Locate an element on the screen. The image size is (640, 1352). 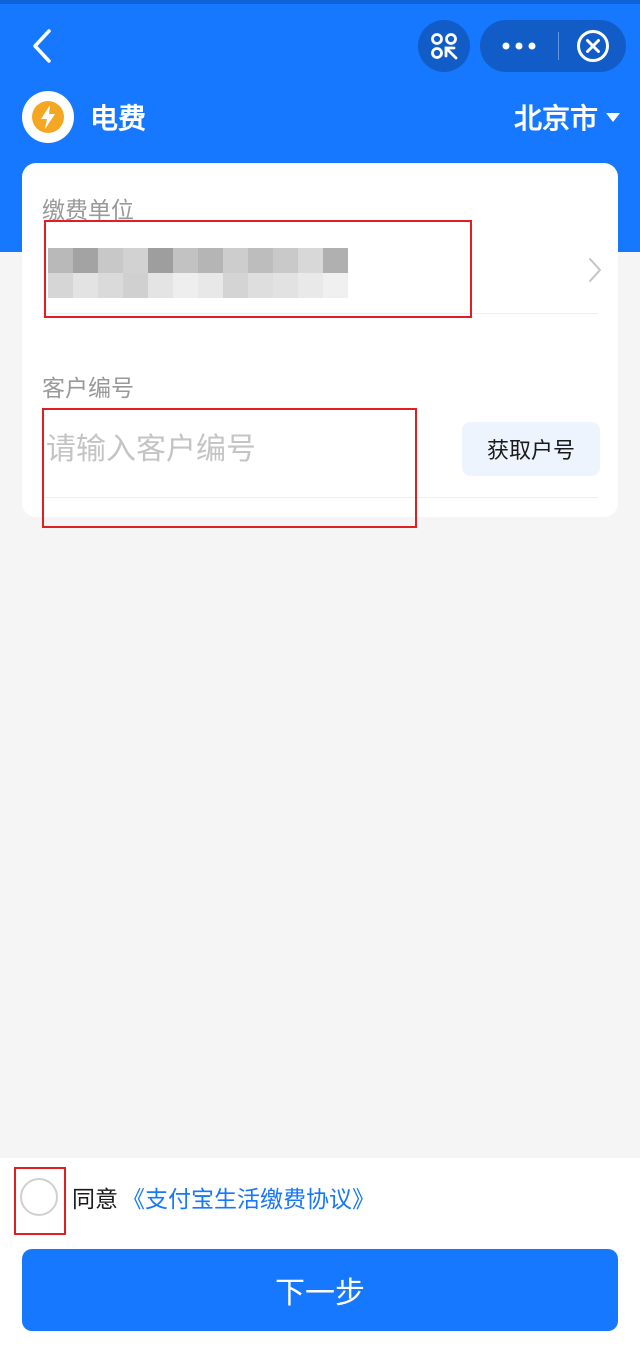
agreement-row: 同意 《支付宝生活缴费协议》 is located at coordinates (197, 1197).